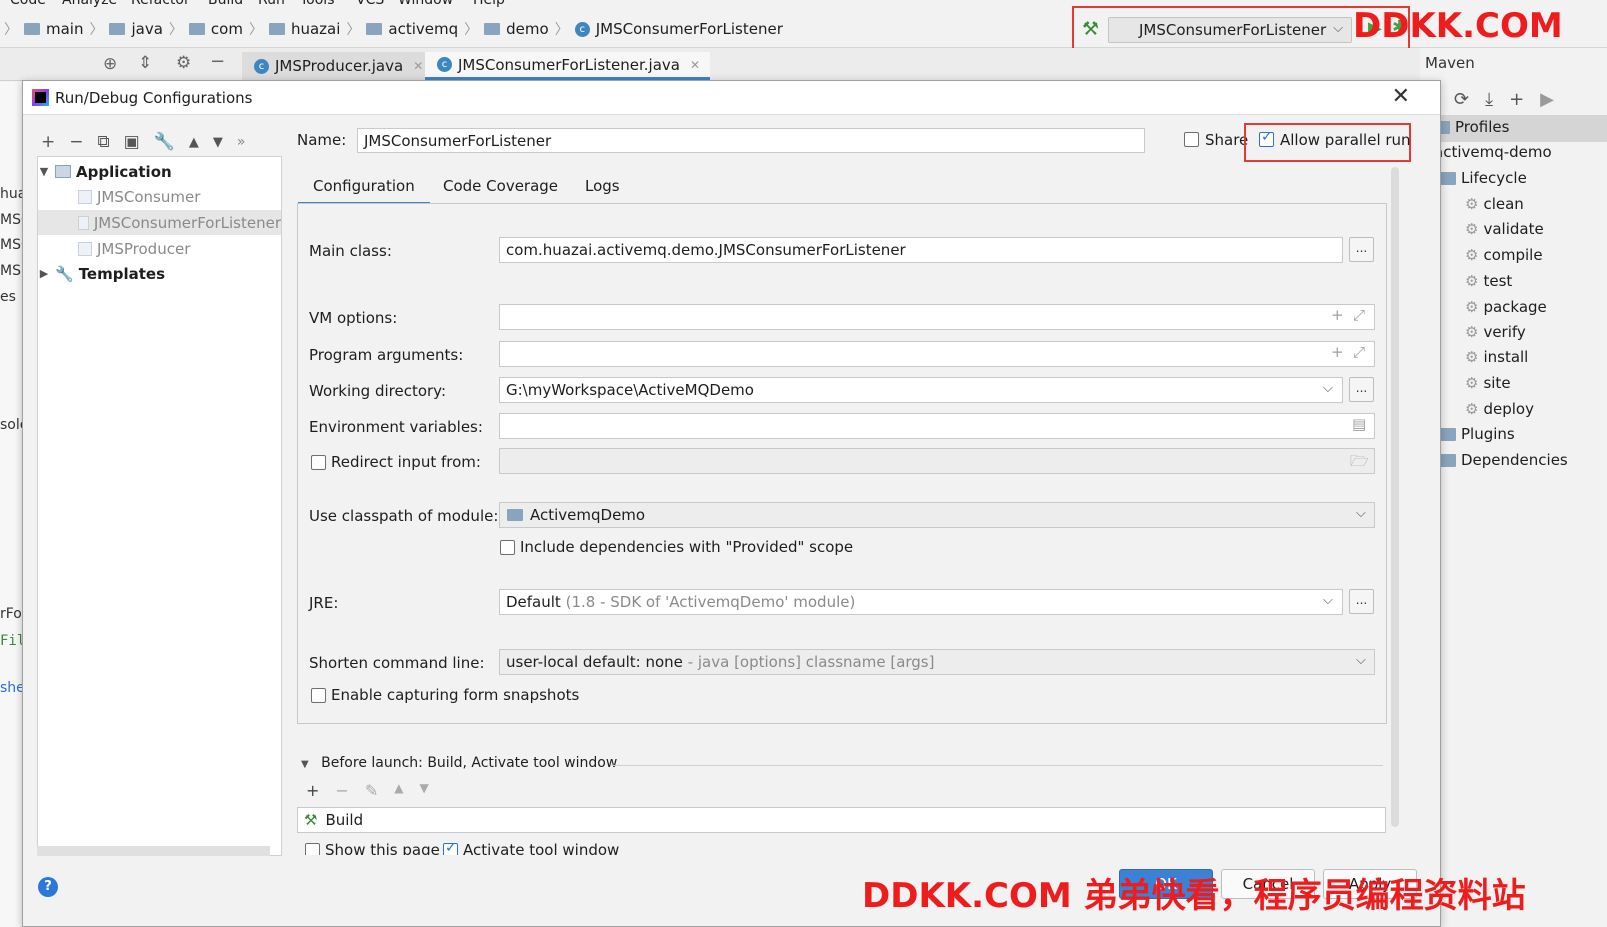 The image size is (1607, 927). I want to click on classpath-module-select: ActivemqDemo, so click(937, 515).